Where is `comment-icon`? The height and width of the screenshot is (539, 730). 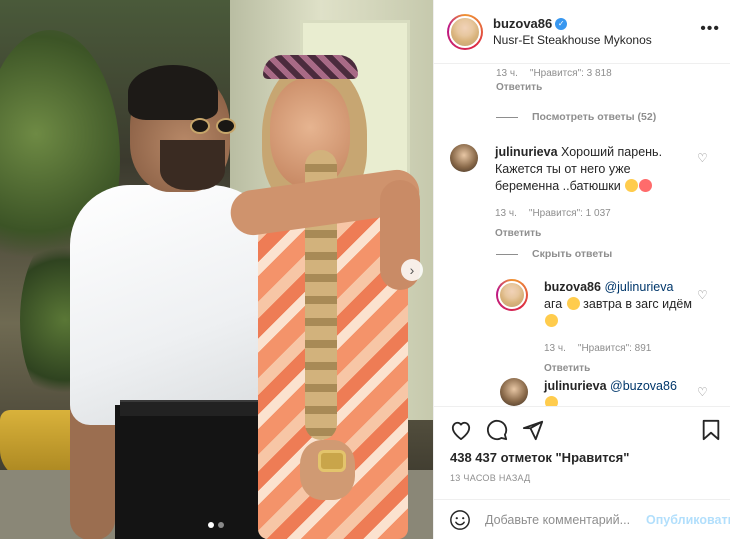 comment-icon is located at coordinates (497, 430).